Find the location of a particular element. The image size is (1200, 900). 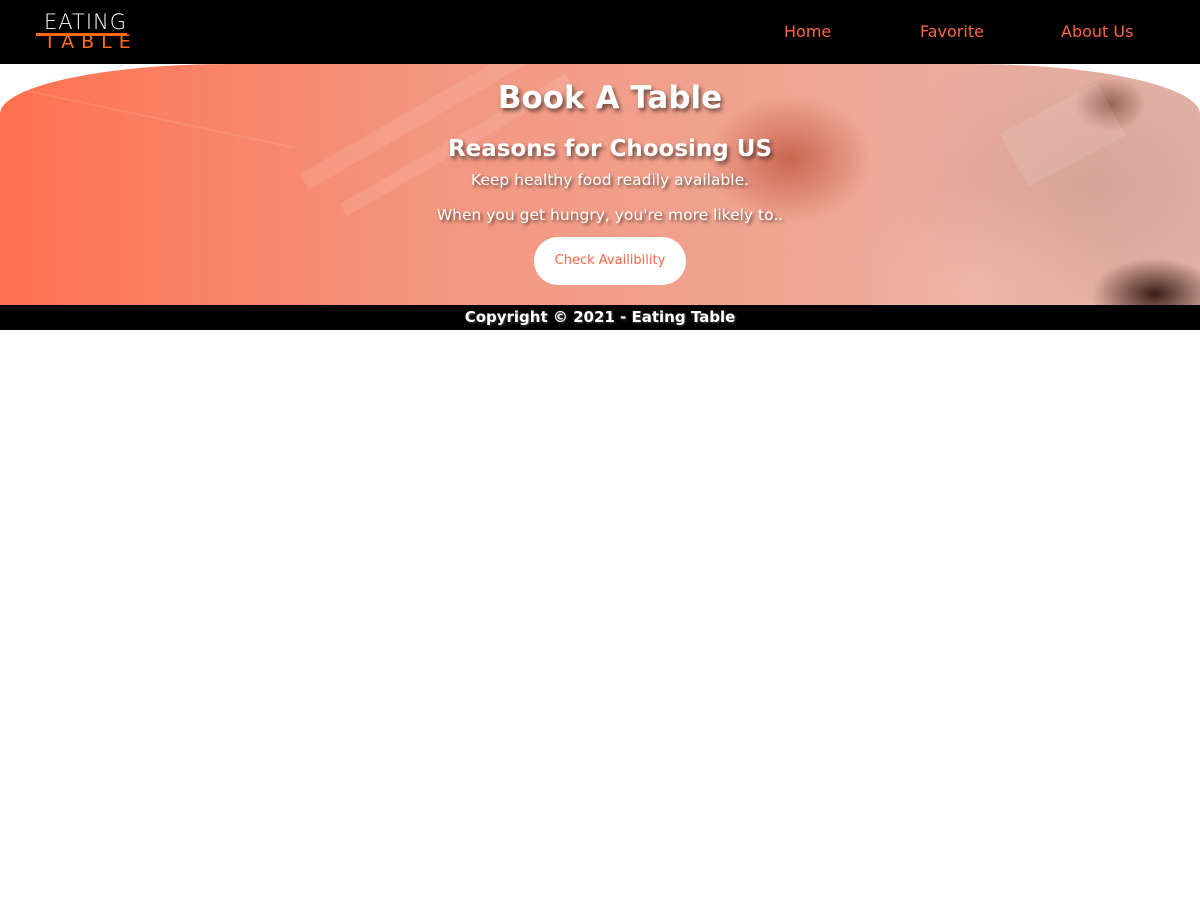

hero-subtitle: Reasons for Choosing US is located at coordinates (610, 149).